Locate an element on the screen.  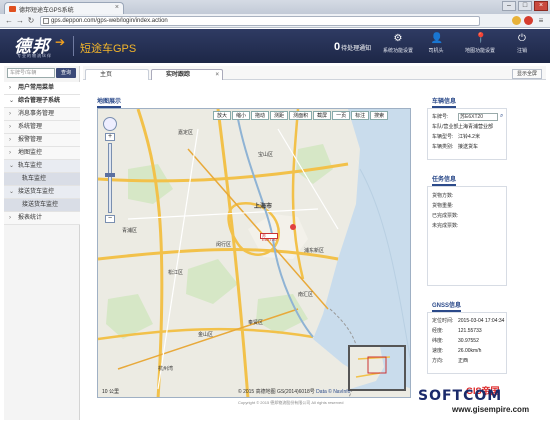
map-label-nanhui: 南汇区 is located at coordinates (306, 295).